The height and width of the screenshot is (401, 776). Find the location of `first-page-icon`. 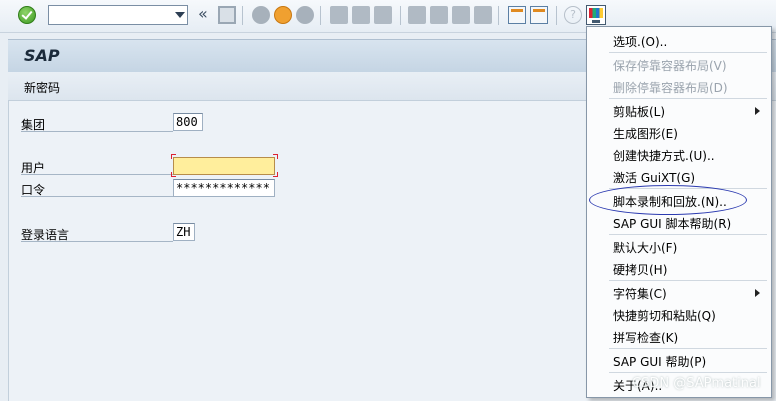

first-page-icon is located at coordinates (417, 15).